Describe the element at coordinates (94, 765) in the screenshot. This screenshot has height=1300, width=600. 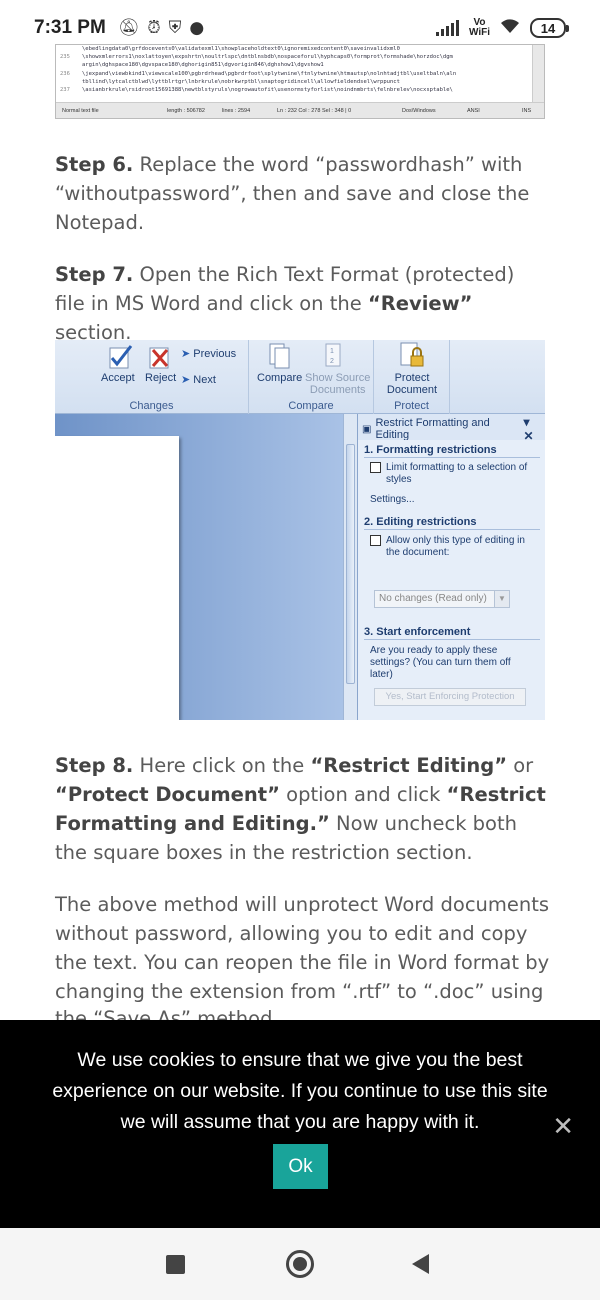
I see `step-8-label: Step 8.` at that location.